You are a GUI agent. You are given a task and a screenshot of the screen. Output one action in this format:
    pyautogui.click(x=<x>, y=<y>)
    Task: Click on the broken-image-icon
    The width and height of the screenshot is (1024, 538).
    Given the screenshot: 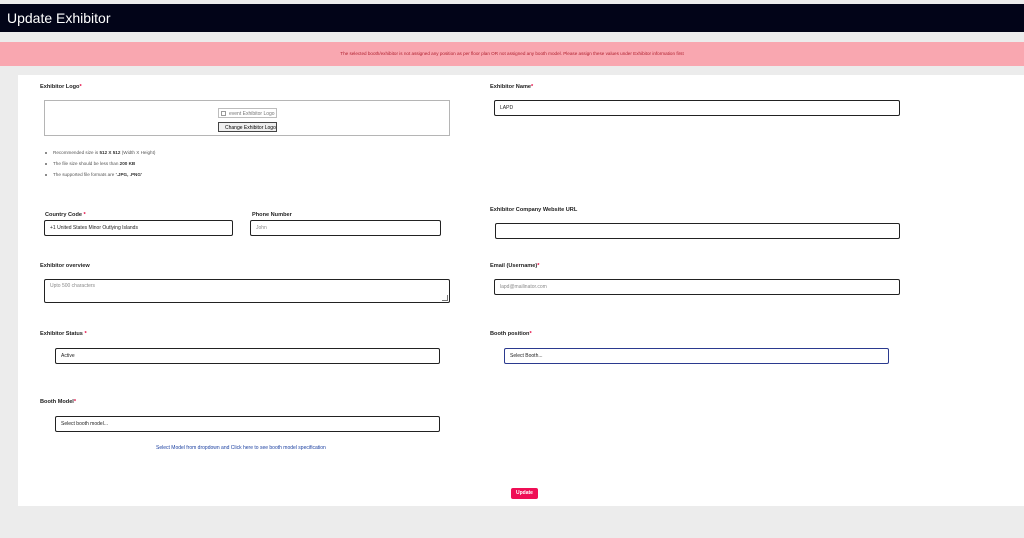 What is the action you would take?
    pyautogui.click(x=223, y=113)
    